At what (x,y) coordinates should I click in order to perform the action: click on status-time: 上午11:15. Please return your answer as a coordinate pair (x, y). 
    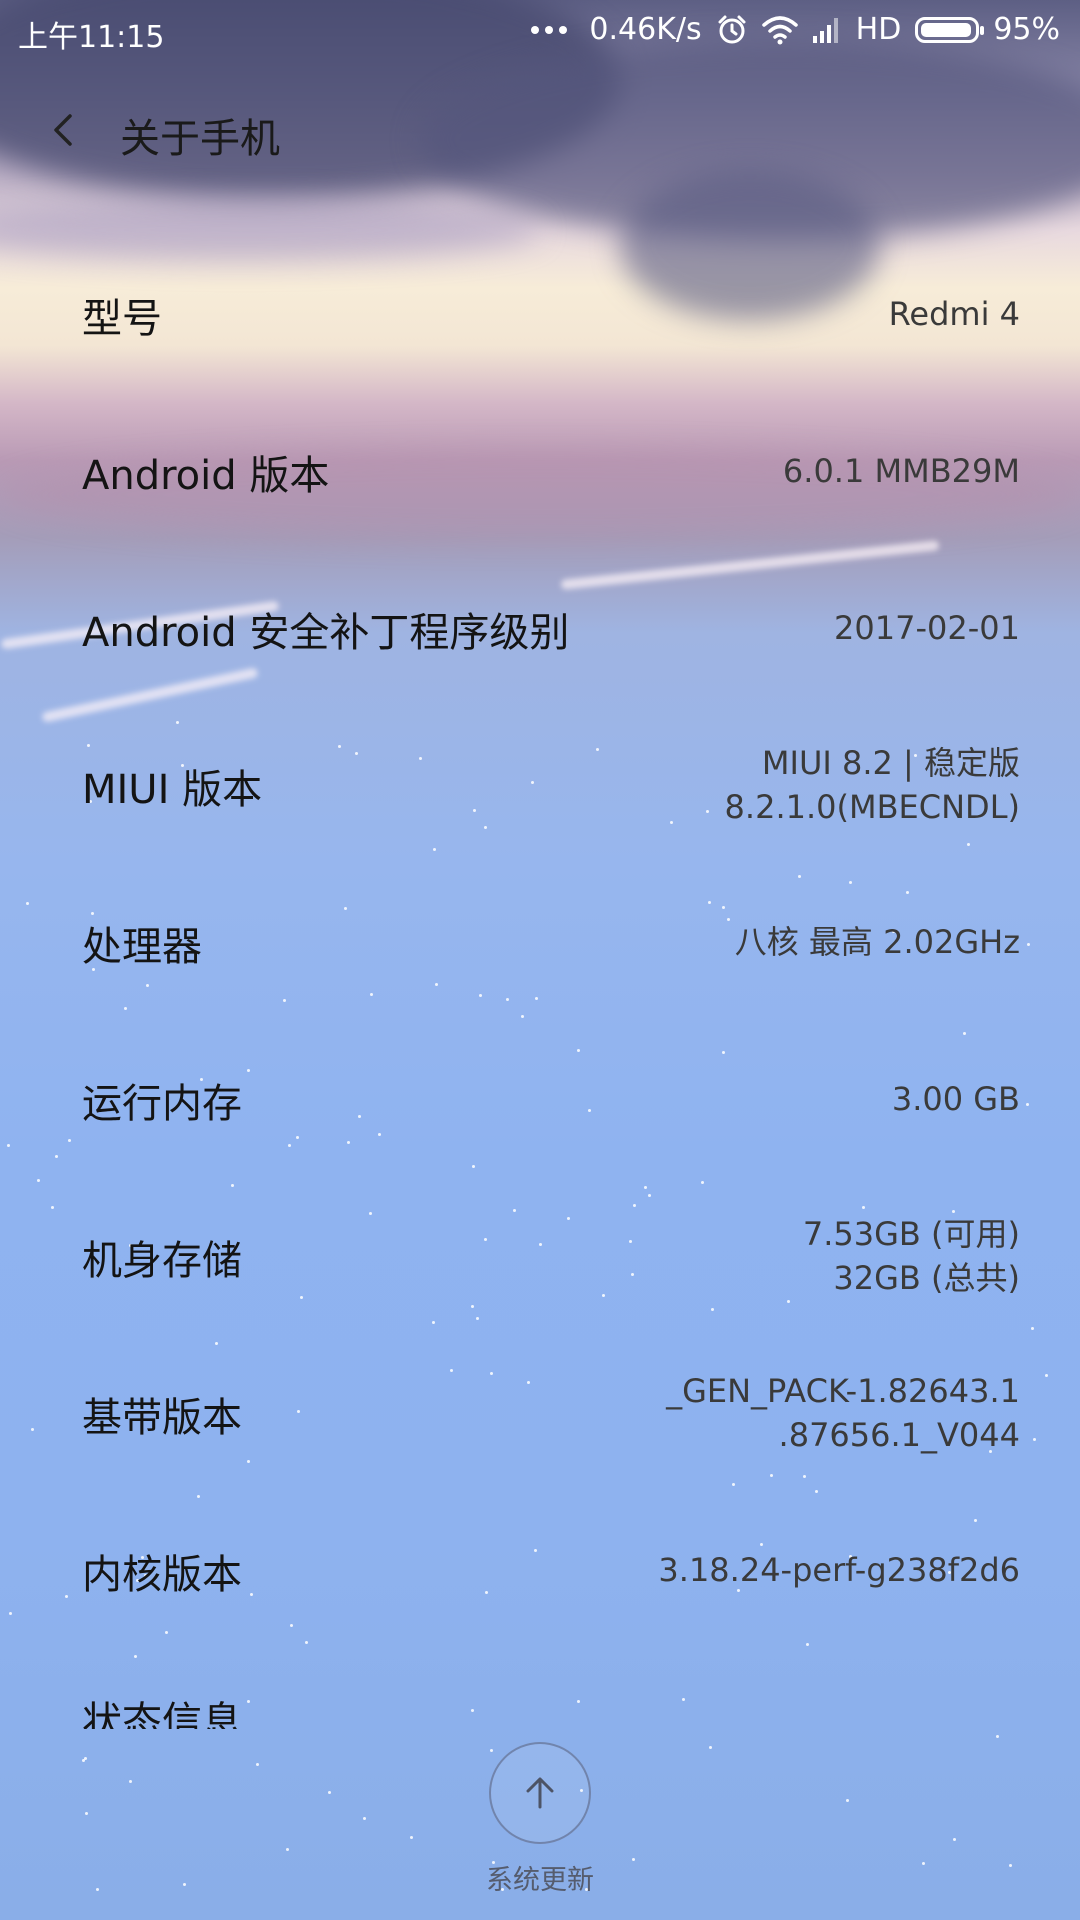
    Looking at the image, I should click on (91, 37).